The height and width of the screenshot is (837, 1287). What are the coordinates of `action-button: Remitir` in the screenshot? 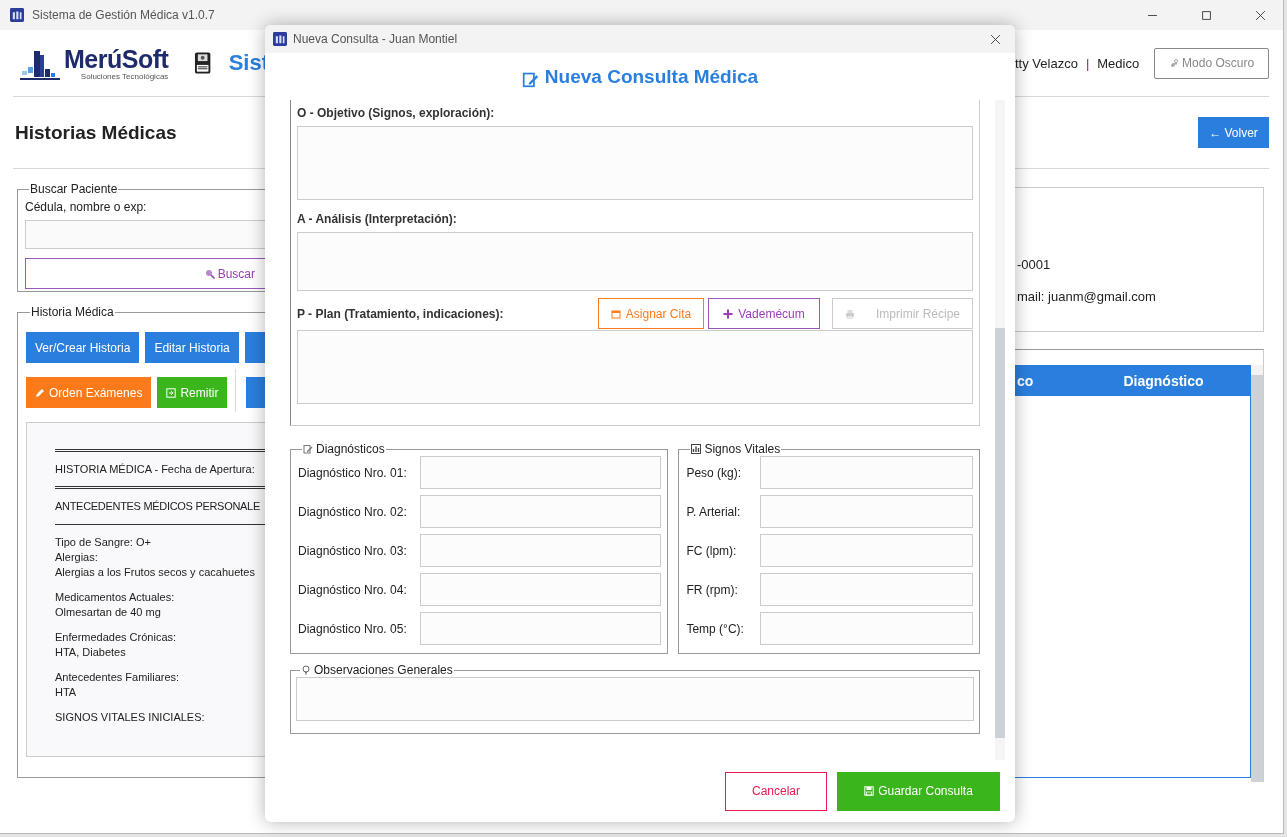 It's located at (192, 392).